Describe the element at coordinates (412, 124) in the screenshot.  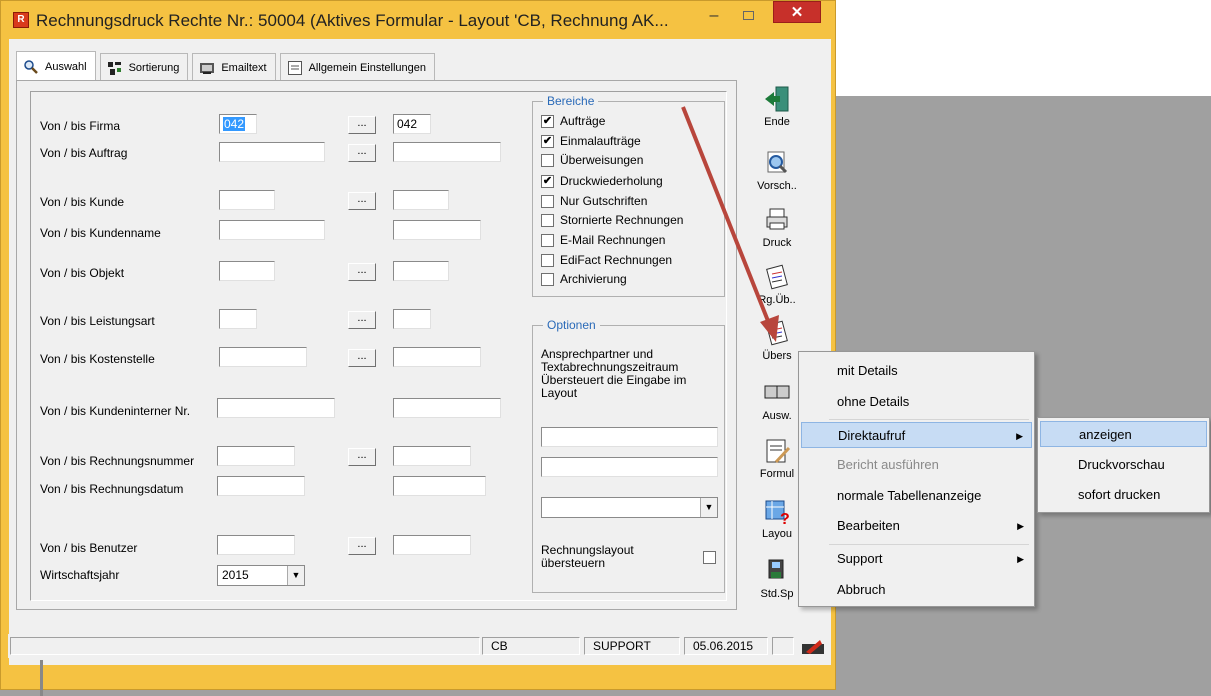
I see `firma-to-input: 042` at that location.